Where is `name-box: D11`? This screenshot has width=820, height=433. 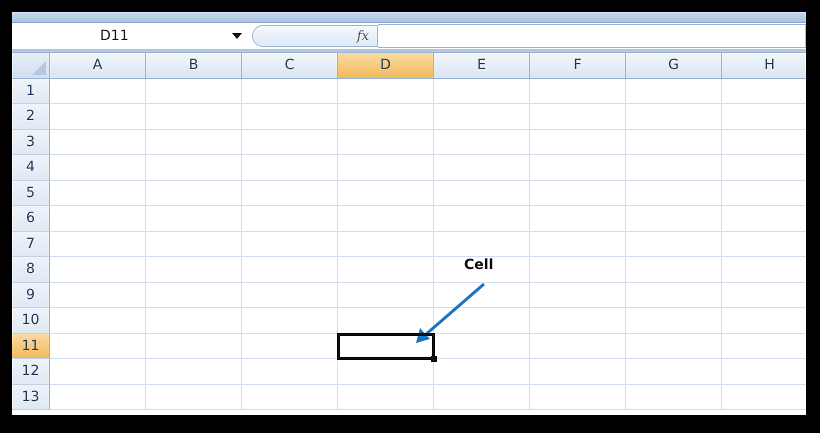 name-box: D11 is located at coordinates (130, 36).